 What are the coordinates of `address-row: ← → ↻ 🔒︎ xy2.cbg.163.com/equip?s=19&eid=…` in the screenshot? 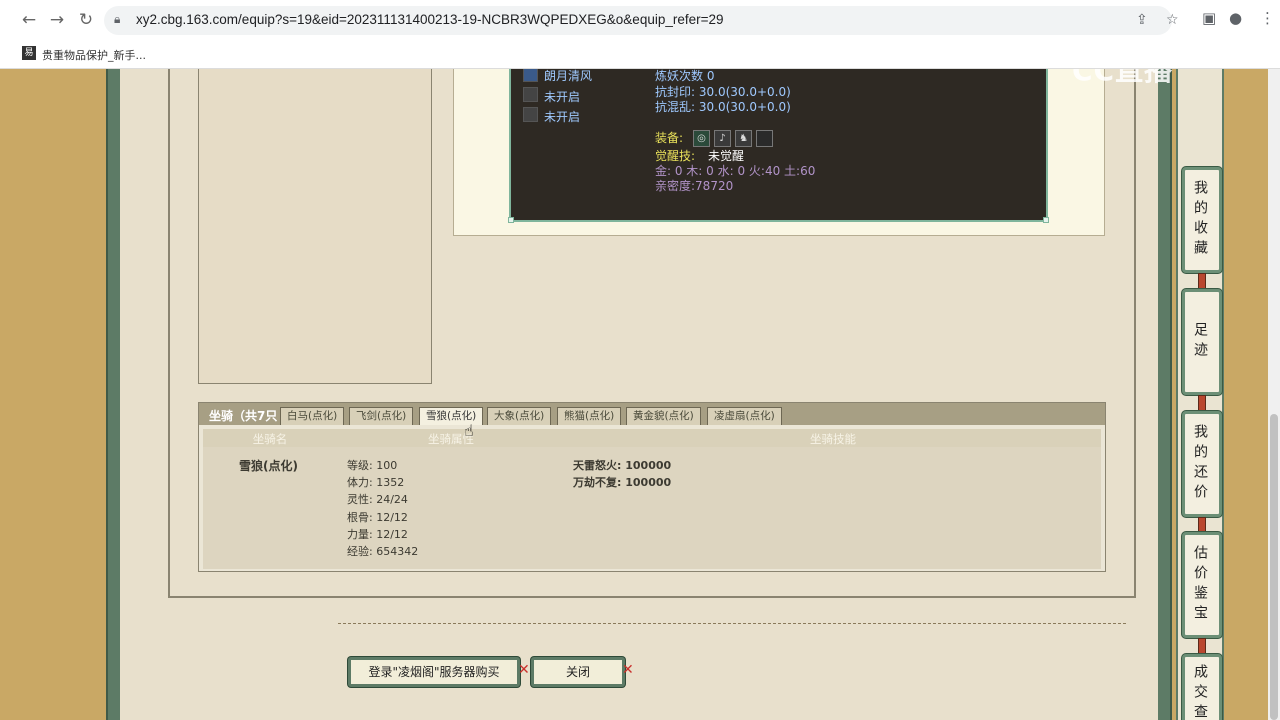 It's located at (640, 20).